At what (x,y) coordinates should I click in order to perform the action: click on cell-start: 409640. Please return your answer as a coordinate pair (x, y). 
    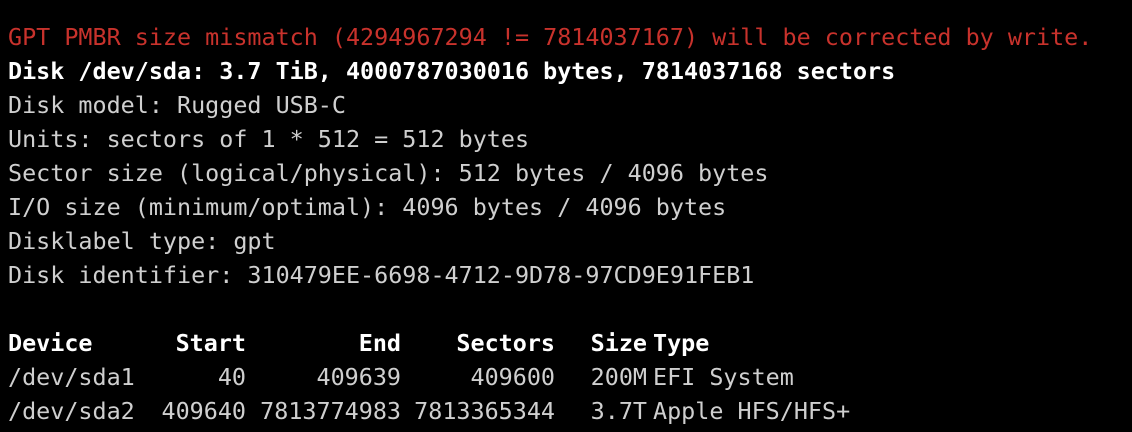
    Looking at the image, I should click on (204, 411).